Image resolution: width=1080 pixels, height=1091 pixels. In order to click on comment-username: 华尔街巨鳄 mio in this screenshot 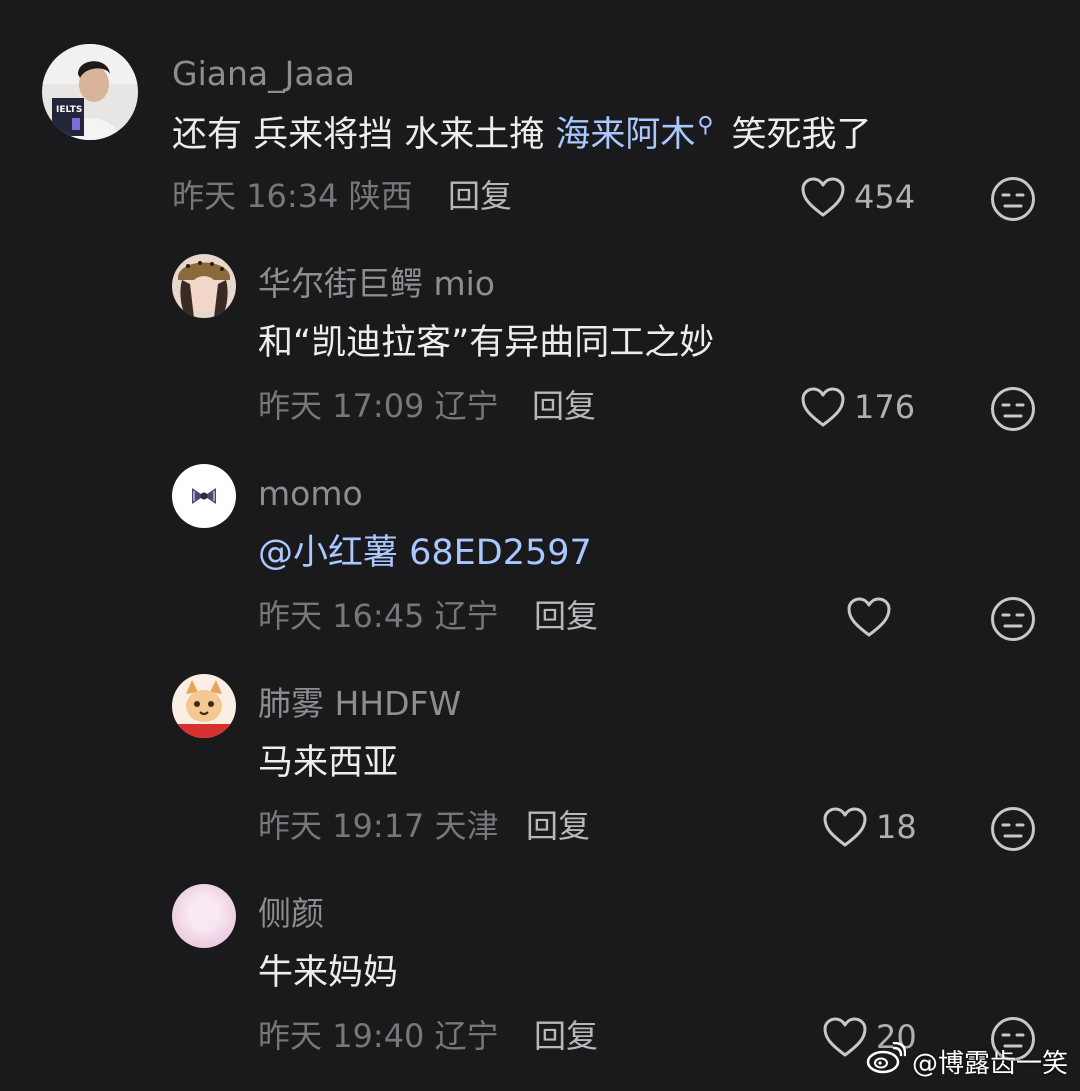, I will do `click(376, 283)`.